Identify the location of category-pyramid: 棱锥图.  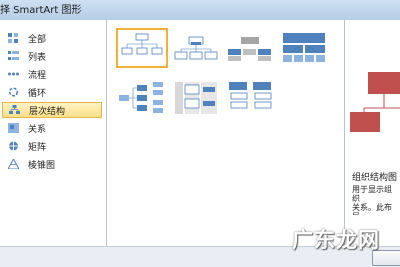
(52, 164).